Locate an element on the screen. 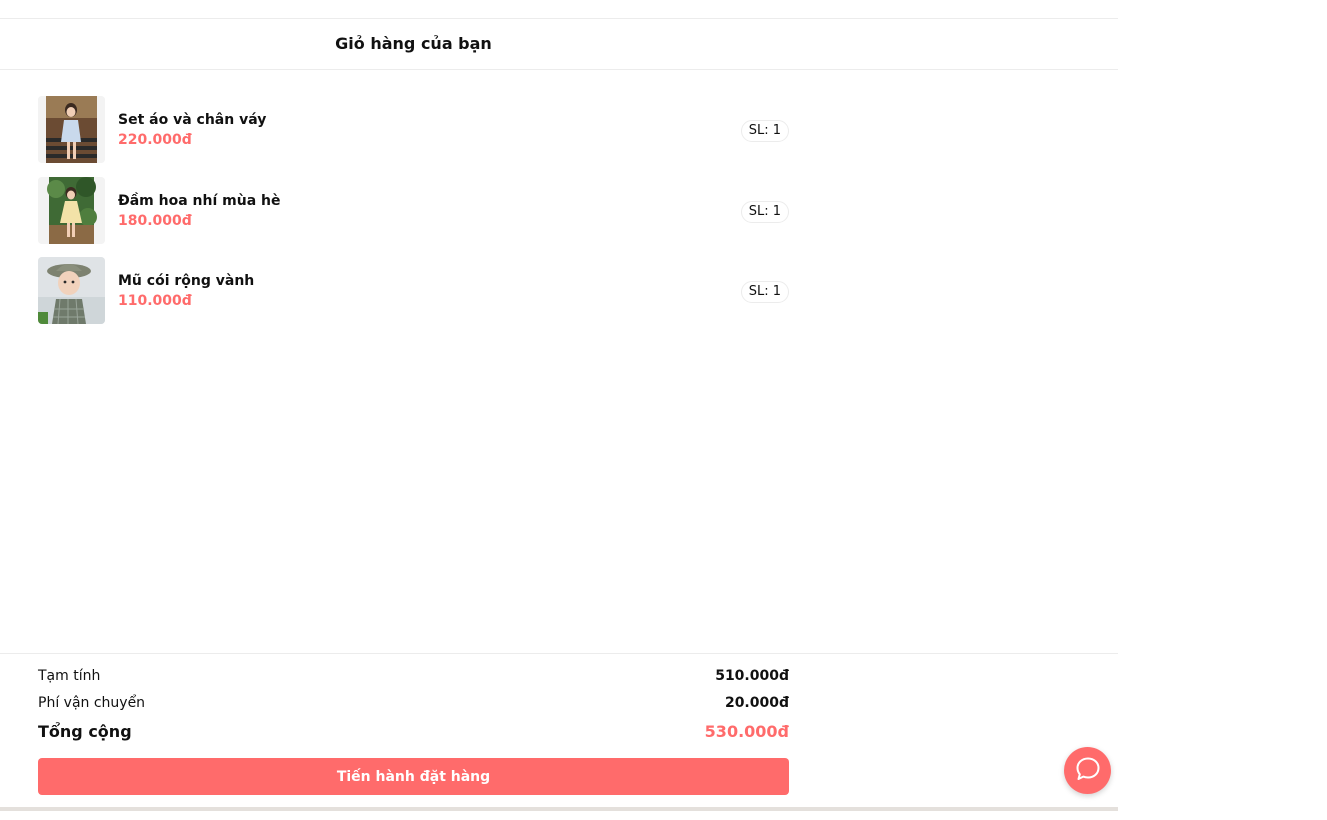 The image size is (1327, 820). cart-item: Mũ cói rộng vành 110.000đ SL: 1 is located at coordinates (413, 290).